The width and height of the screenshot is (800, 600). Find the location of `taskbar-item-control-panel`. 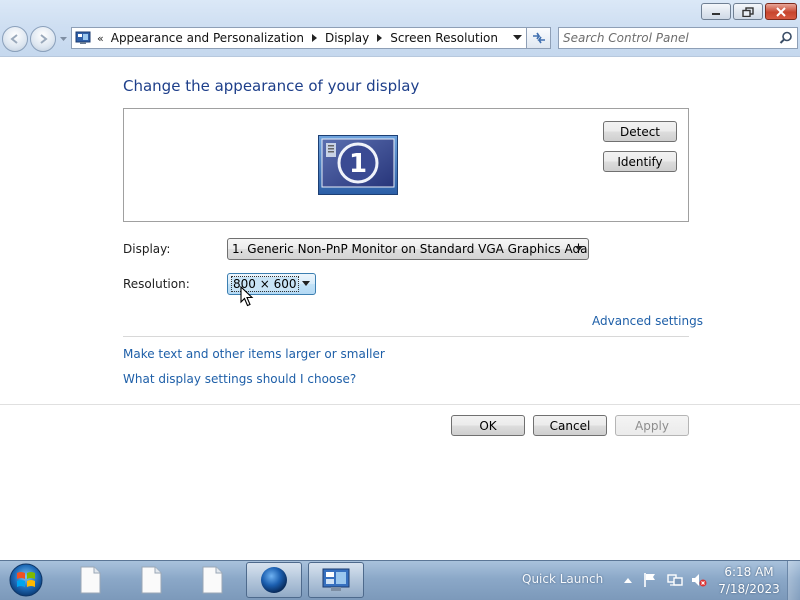

taskbar-item-control-panel is located at coordinates (336, 580).